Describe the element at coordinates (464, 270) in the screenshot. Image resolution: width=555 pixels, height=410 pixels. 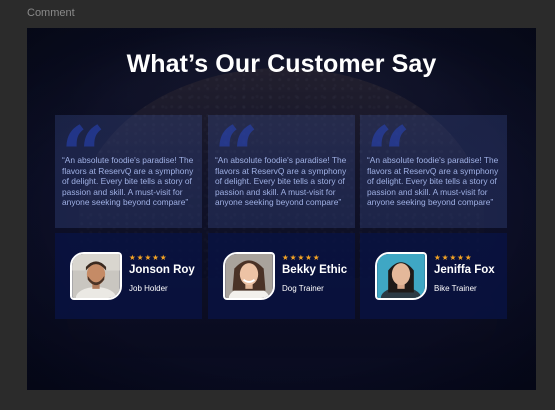
I see `customer-name: Jeniffa Fox` at that location.